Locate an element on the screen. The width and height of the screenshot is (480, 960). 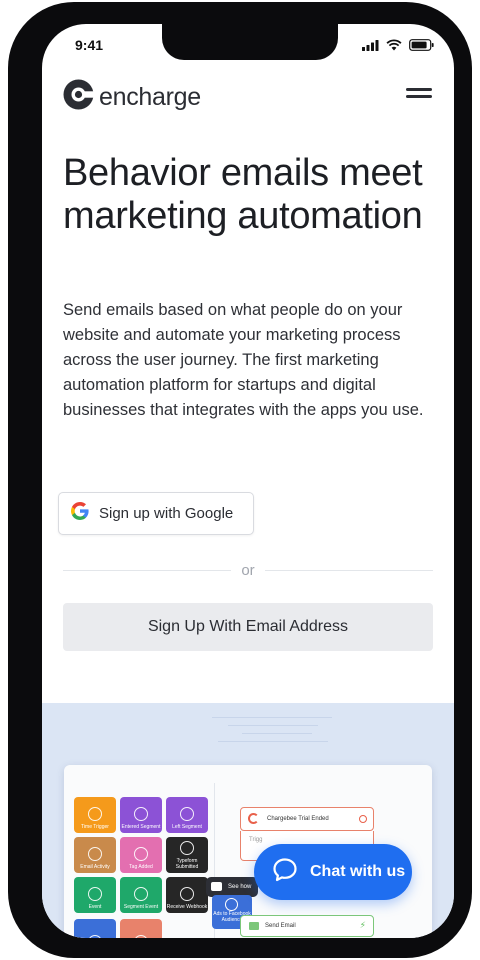
workflow-tile: Left Segment is located at coordinates (187, 815).